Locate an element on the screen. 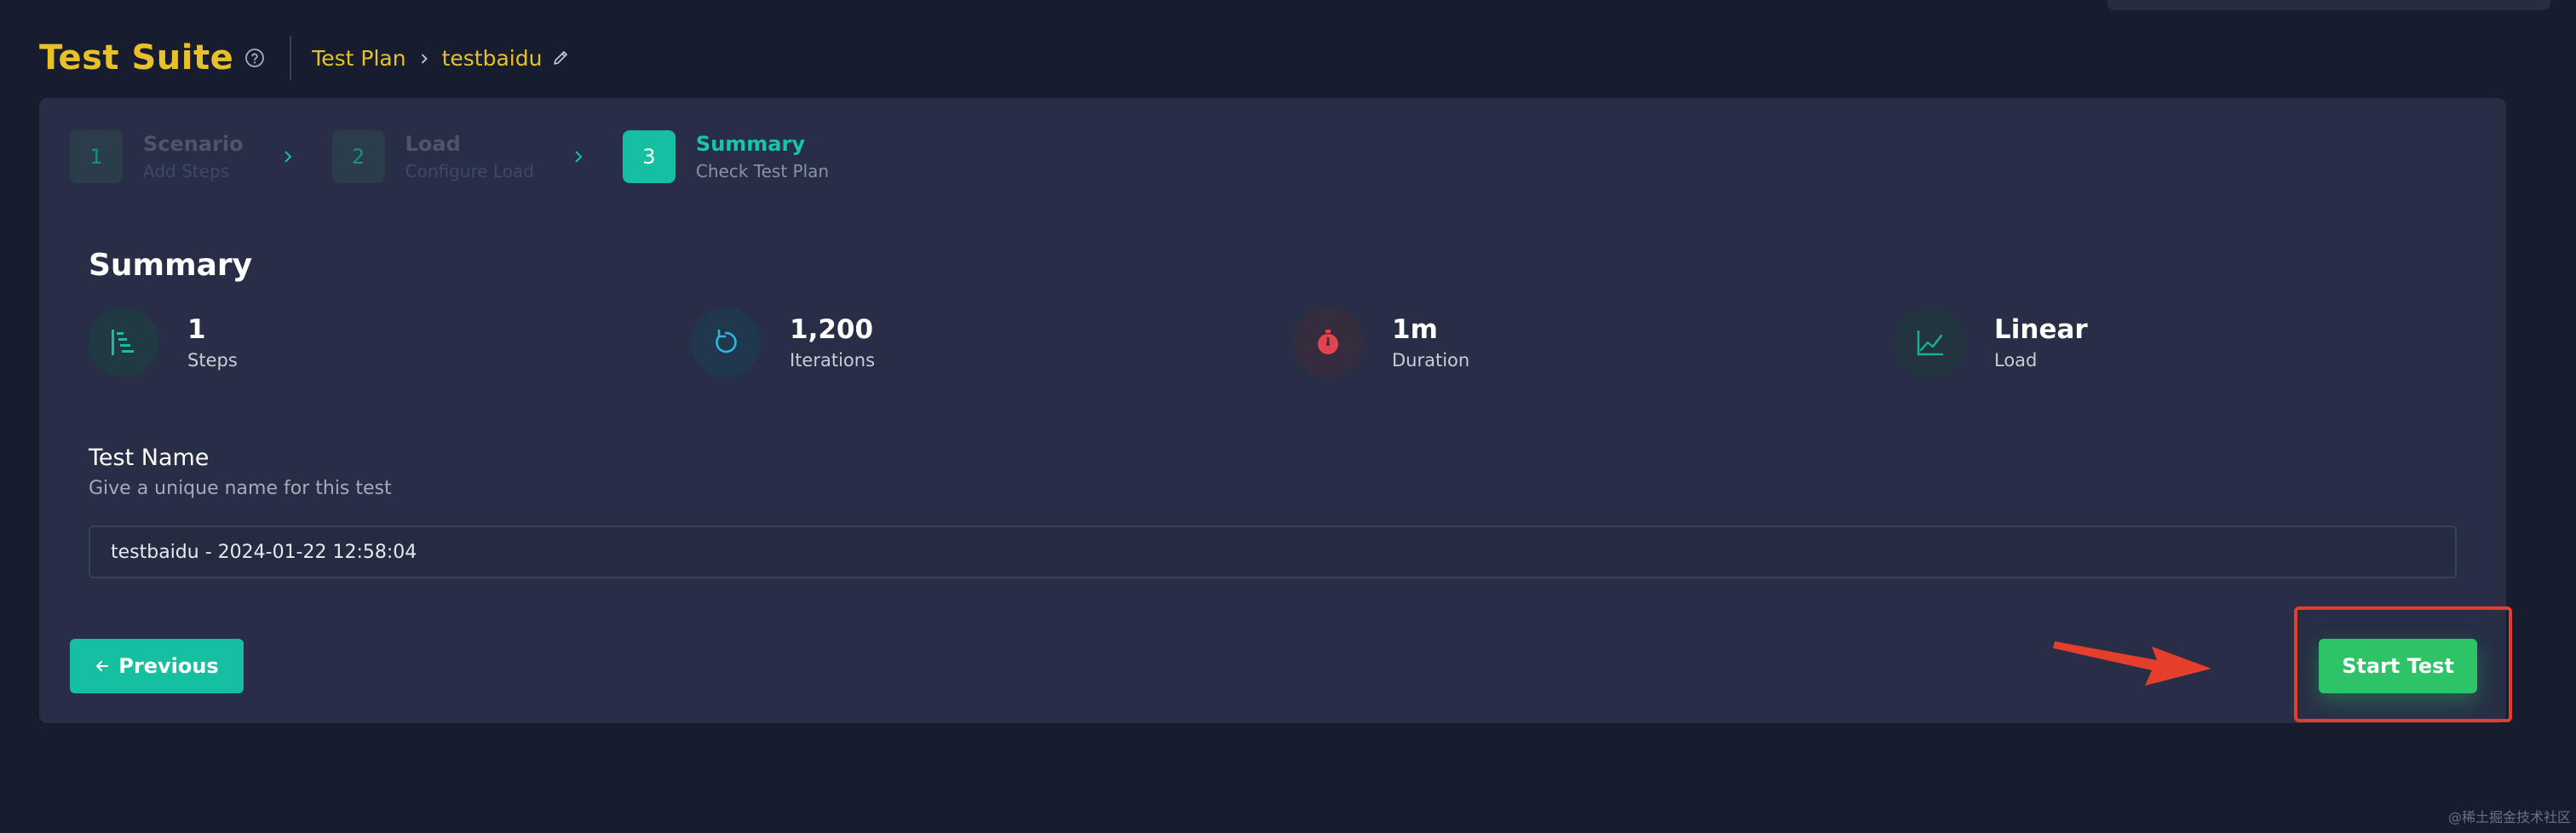  step-subtitle: Check Test Plan is located at coordinates (763, 171).